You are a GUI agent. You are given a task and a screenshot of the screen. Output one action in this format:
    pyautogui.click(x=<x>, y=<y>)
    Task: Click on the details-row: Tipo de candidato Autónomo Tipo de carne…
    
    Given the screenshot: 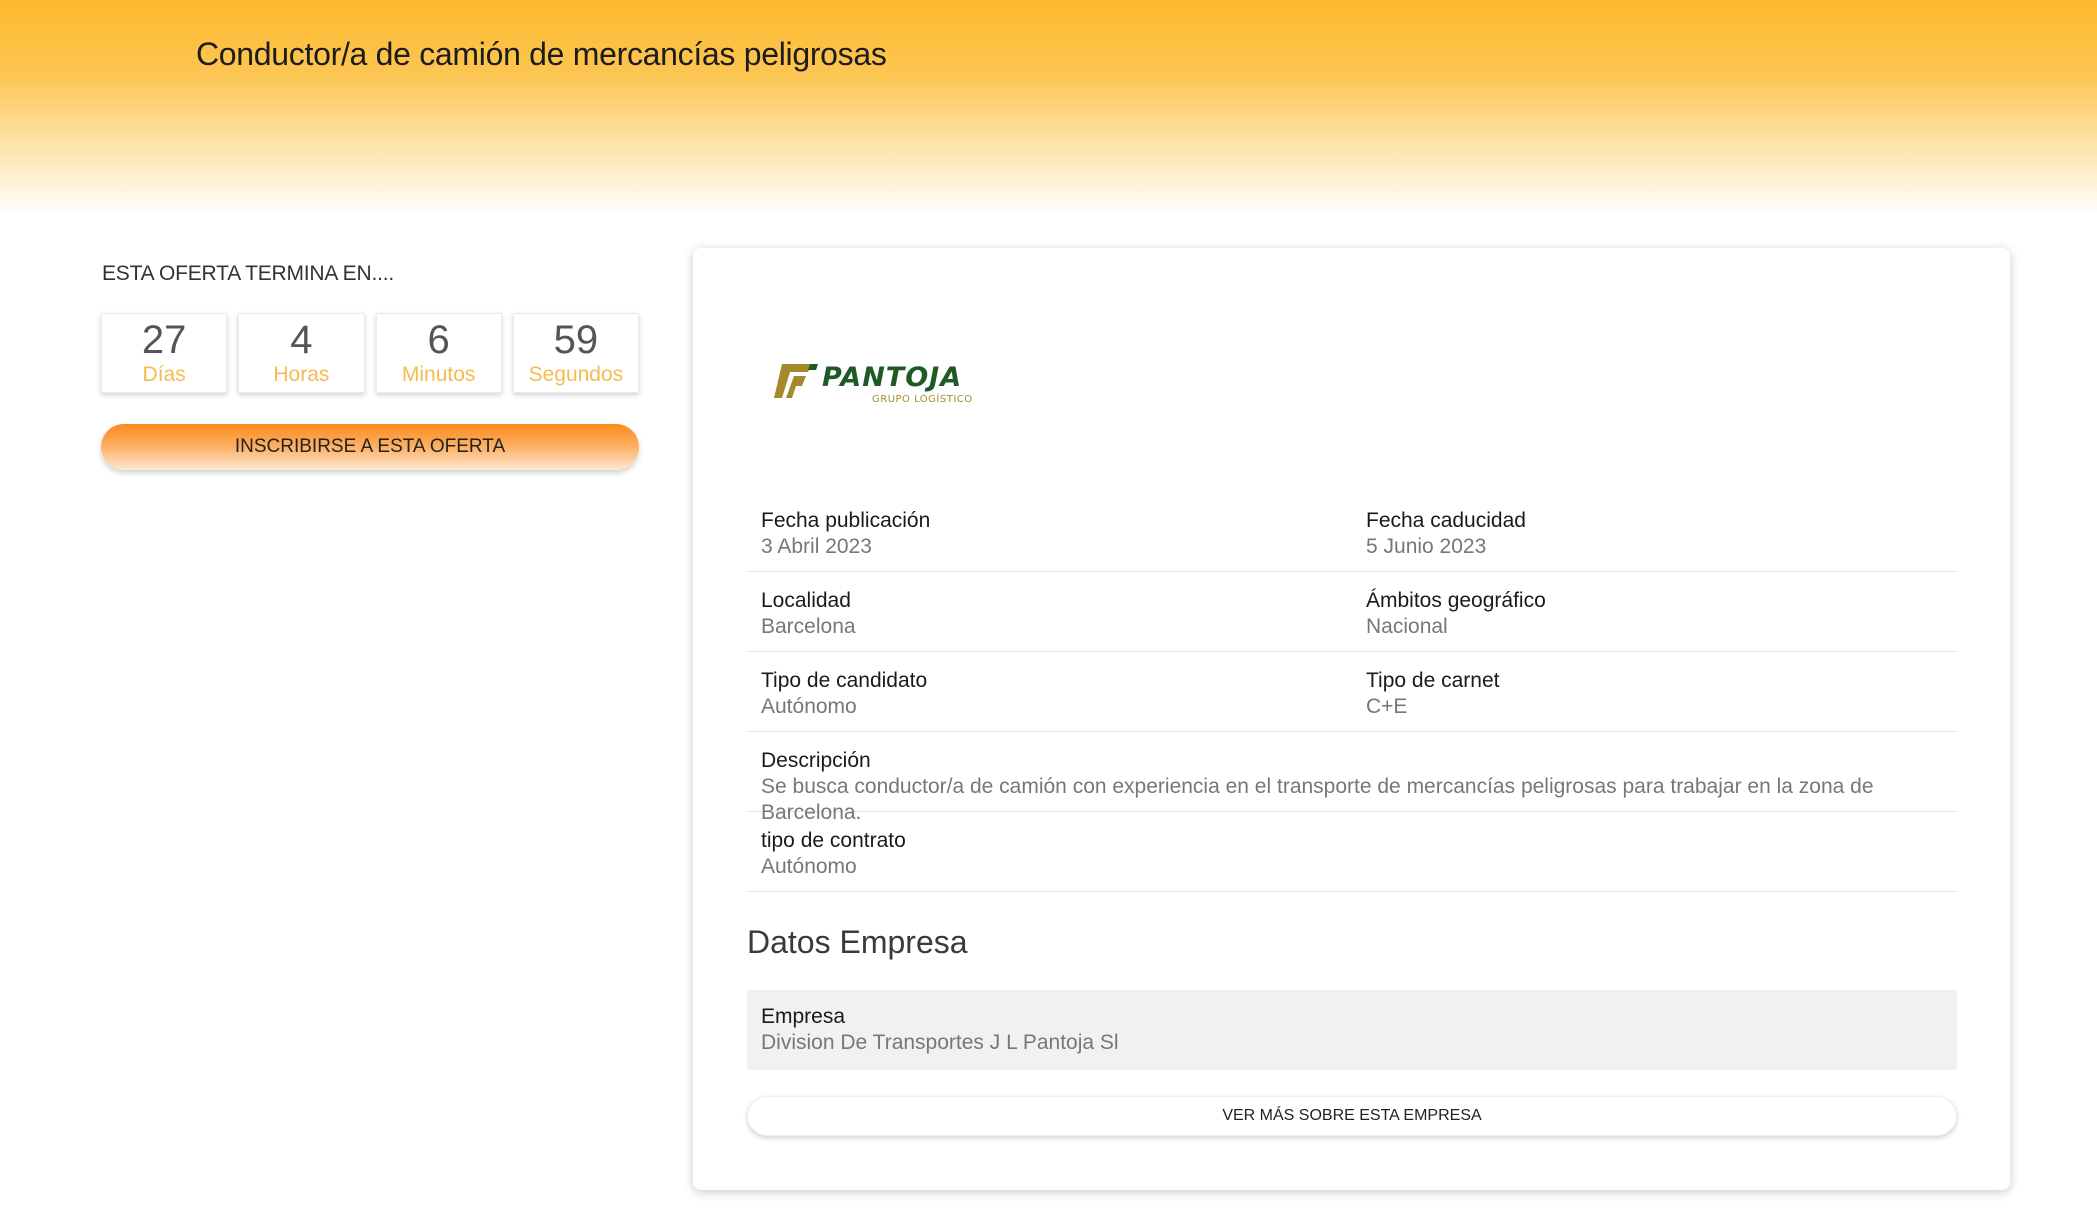 What is the action you would take?
    pyautogui.click(x=1352, y=692)
    